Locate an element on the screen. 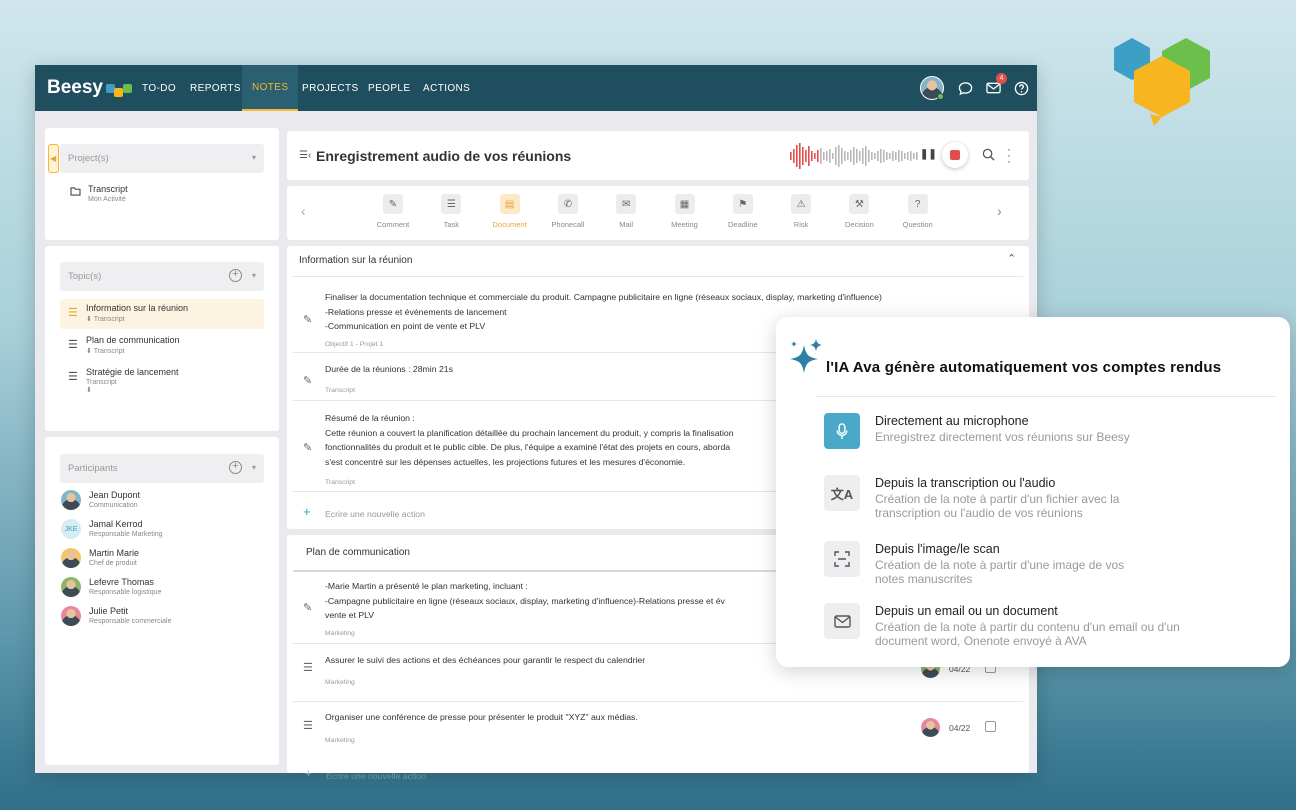 The image size is (1296, 810). toolbar-question-button: ? Question is located at coordinates (918, 211).